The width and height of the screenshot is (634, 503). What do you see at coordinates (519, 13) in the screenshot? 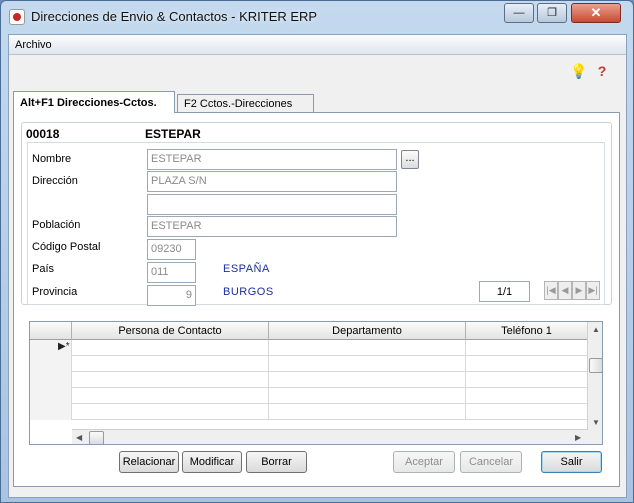
I see `minimize-button: —` at bounding box center [519, 13].